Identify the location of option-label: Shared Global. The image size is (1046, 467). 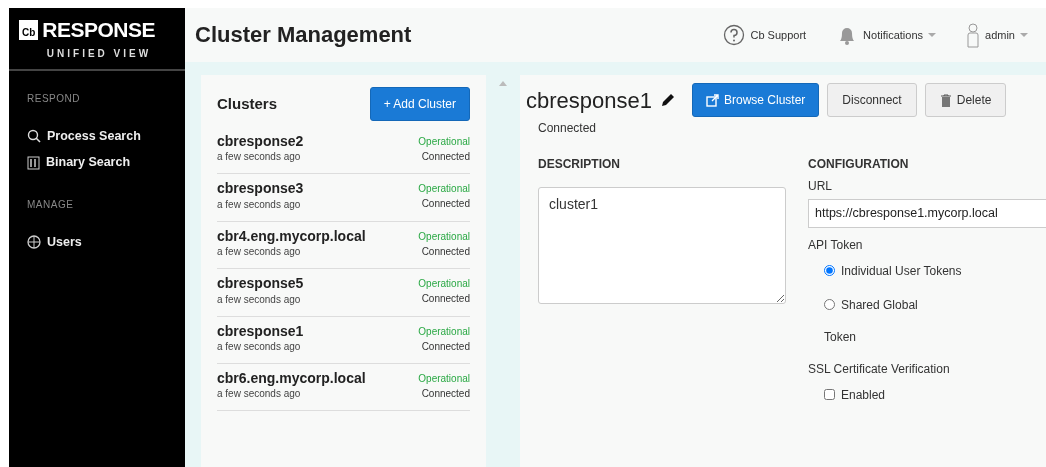
(879, 305).